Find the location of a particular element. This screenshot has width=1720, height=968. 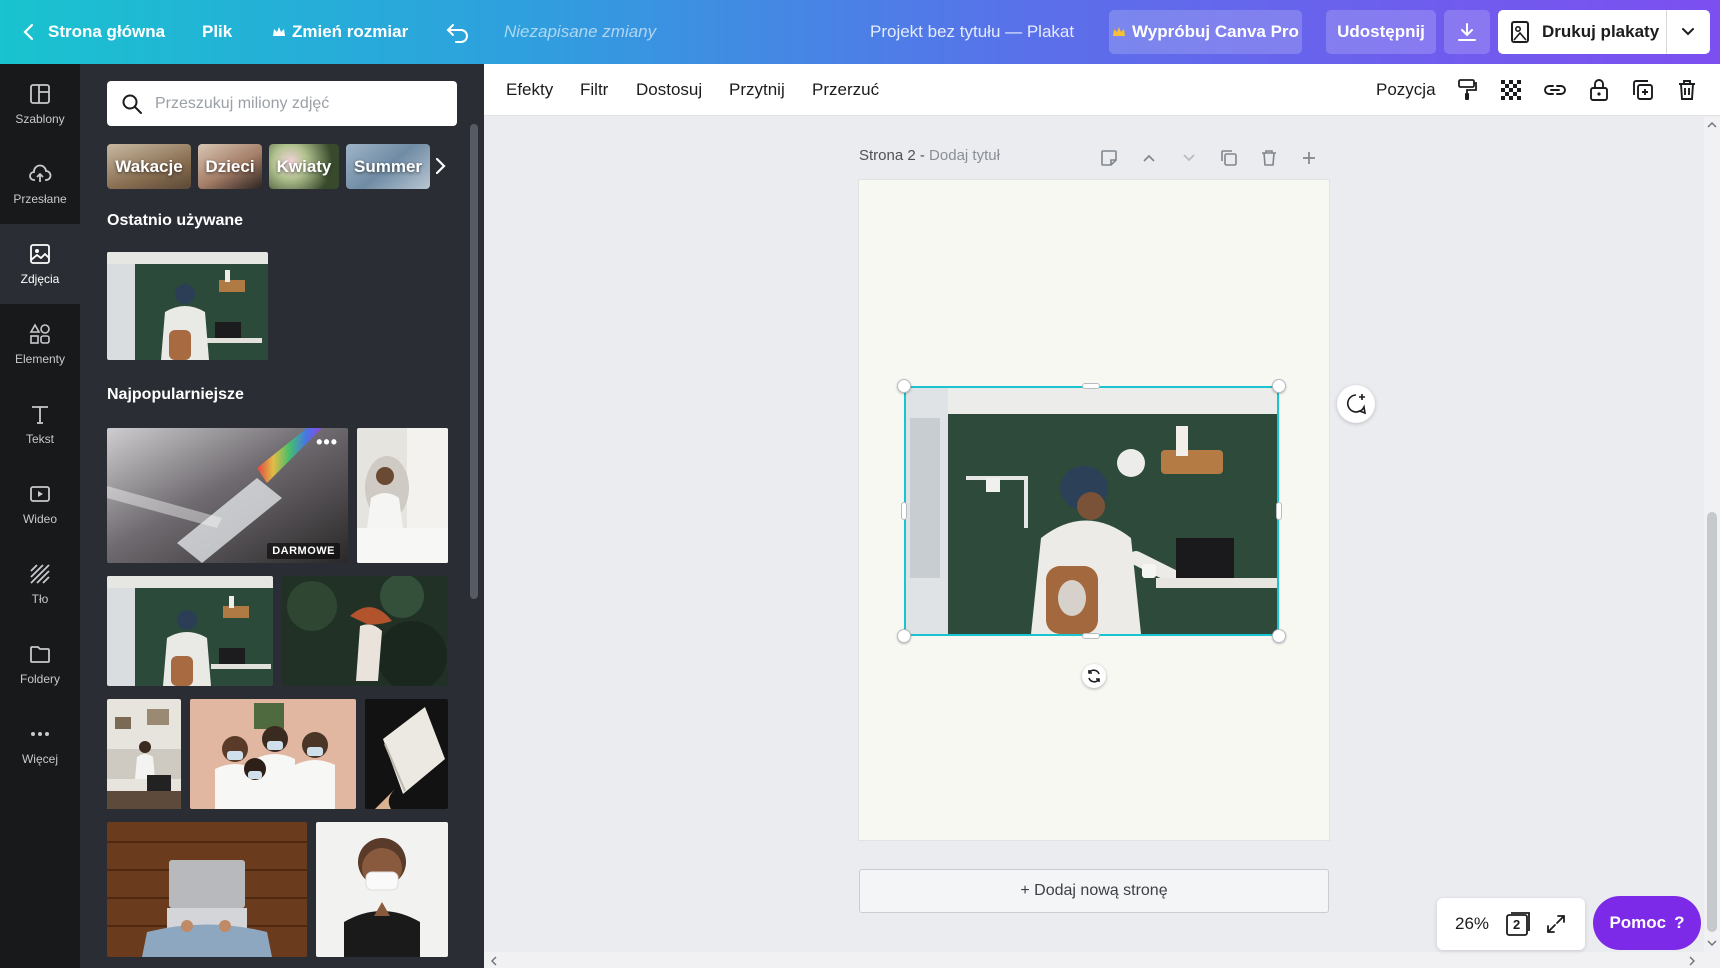

rotate-handle is located at coordinates (1094, 676).